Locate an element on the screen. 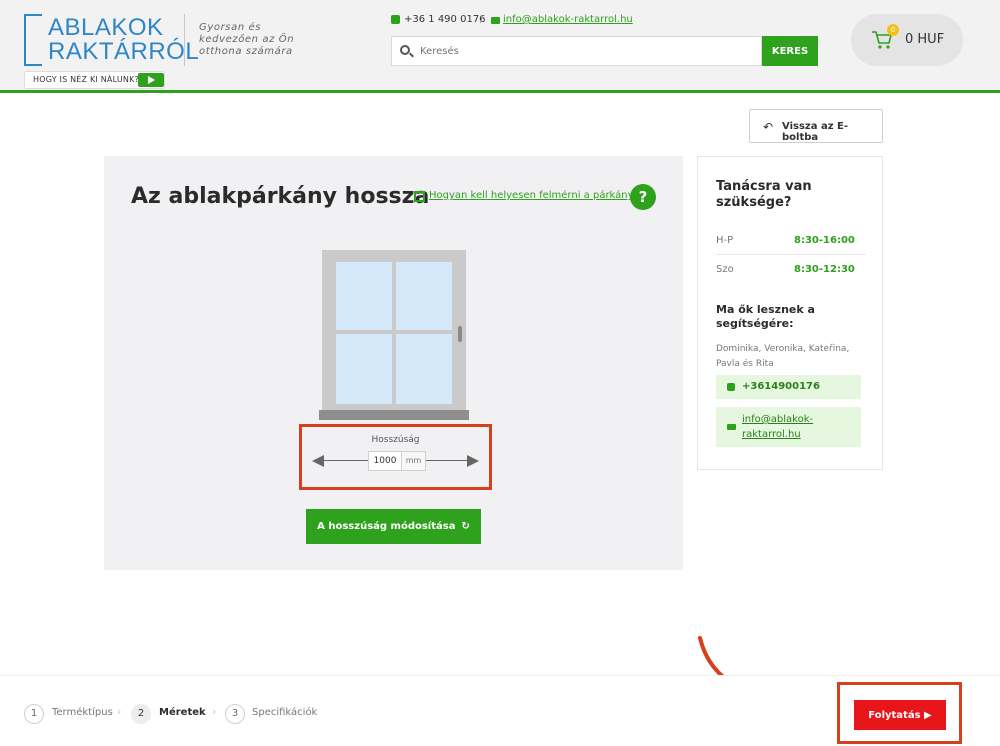 The image size is (1000, 746). sidebar-phone-link: +3614900176 is located at coordinates (788, 387).